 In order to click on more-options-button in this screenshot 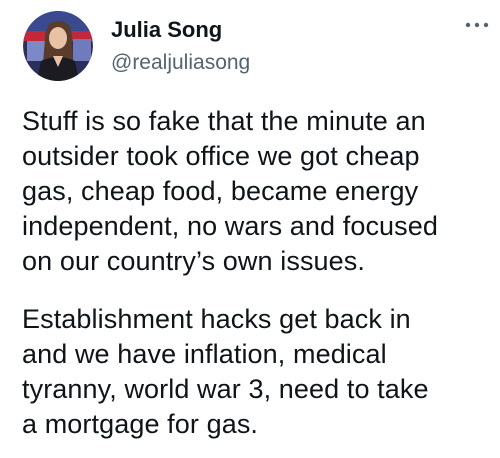, I will do `click(477, 25)`.